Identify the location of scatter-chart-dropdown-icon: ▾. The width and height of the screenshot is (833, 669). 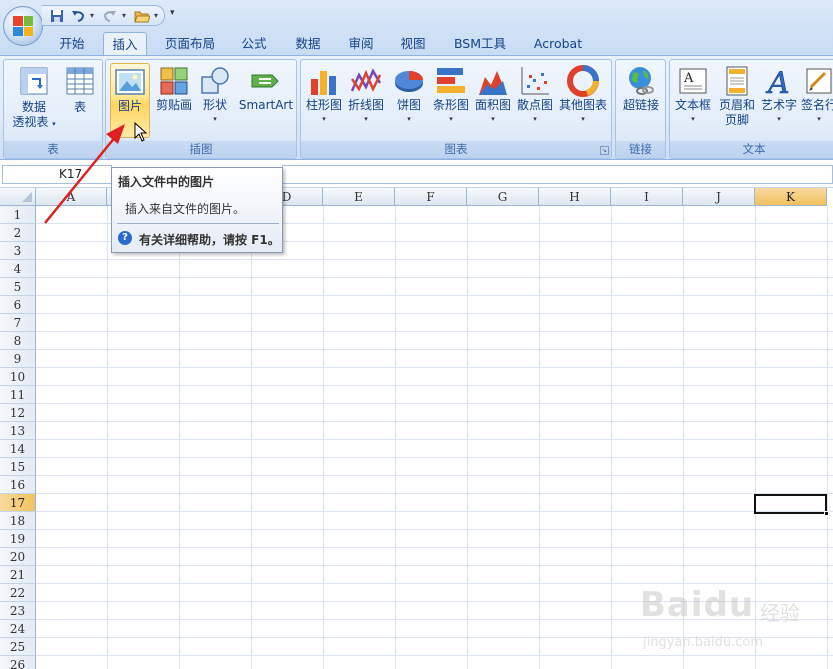
(535, 119).